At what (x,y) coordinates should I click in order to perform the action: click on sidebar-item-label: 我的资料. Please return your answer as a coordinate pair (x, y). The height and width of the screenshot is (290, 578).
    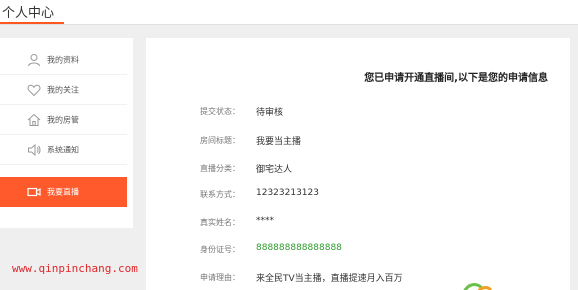
    Looking at the image, I should click on (63, 59).